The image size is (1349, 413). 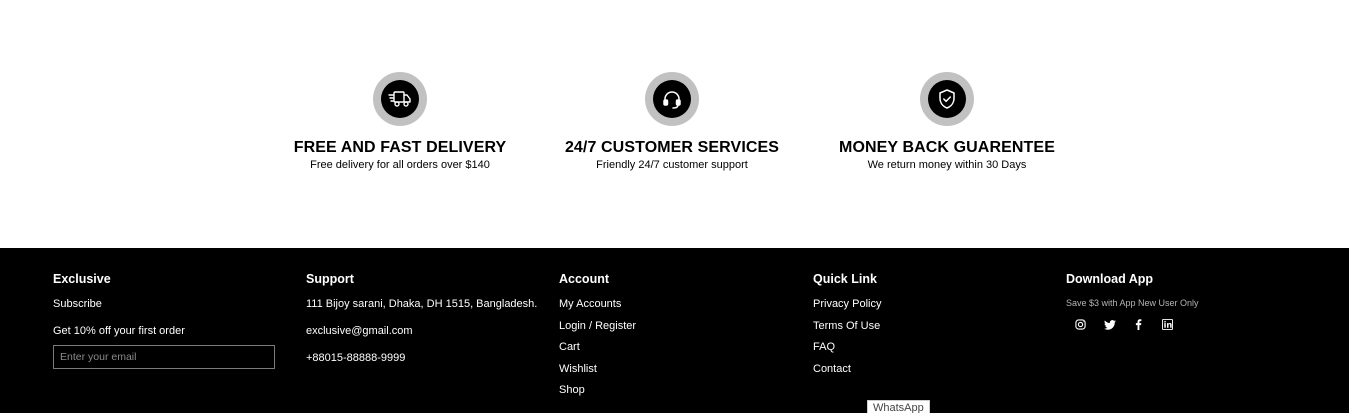 I want to click on feature-description: Friendly 24/7 customer support, so click(x=672, y=165).